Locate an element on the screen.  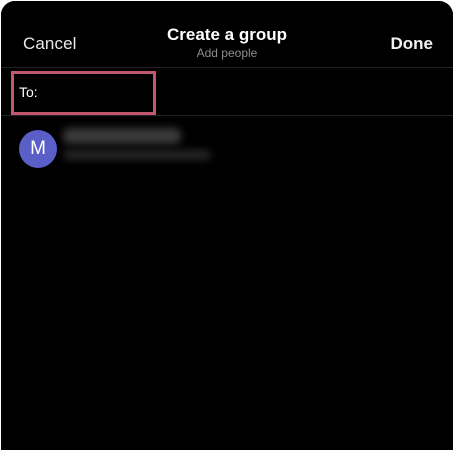
to-divider is located at coordinates (227, 115).